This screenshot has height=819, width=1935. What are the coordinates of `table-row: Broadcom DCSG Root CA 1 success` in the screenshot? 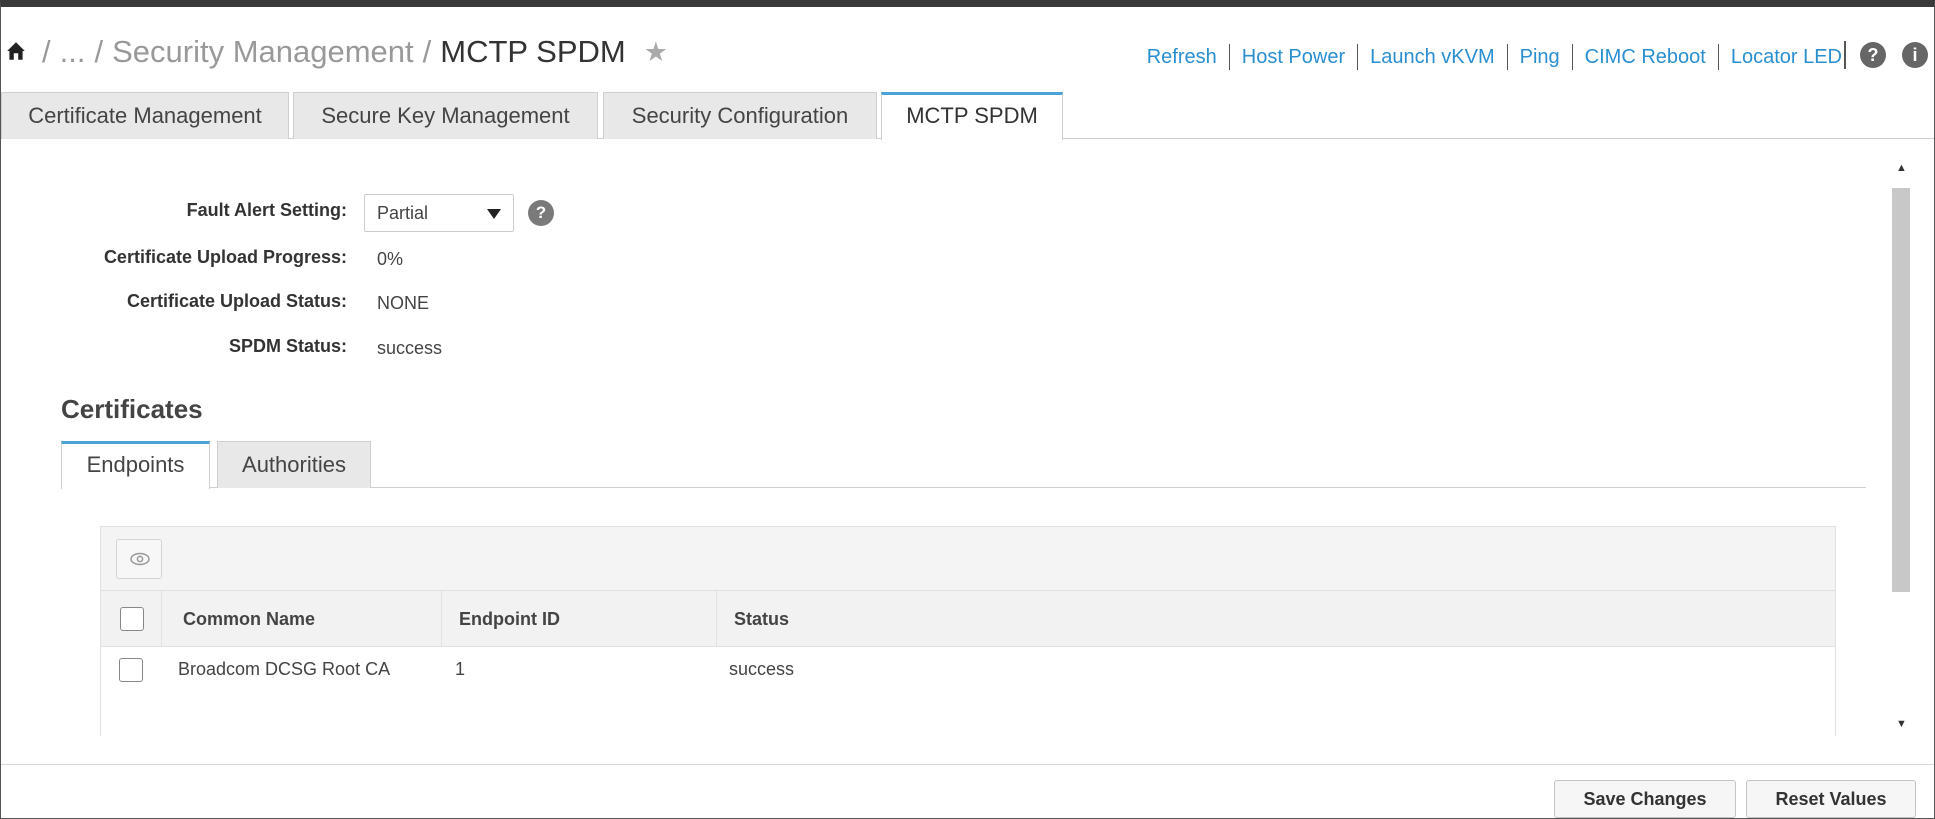 It's located at (968, 671).